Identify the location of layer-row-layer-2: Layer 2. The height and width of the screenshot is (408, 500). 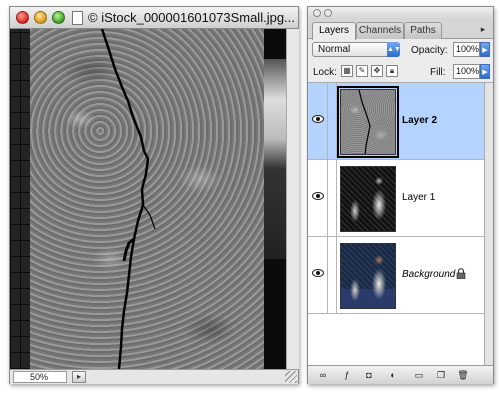
(396, 121).